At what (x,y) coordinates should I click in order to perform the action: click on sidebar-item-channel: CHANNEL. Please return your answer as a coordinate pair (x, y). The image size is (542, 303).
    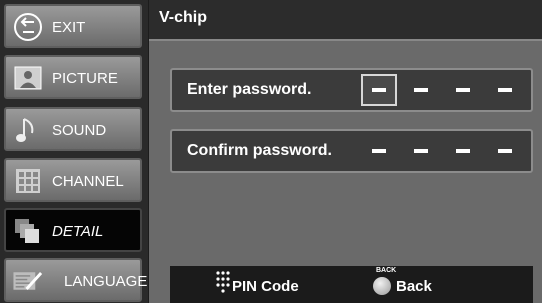
    Looking at the image, I should click on (73, 180).